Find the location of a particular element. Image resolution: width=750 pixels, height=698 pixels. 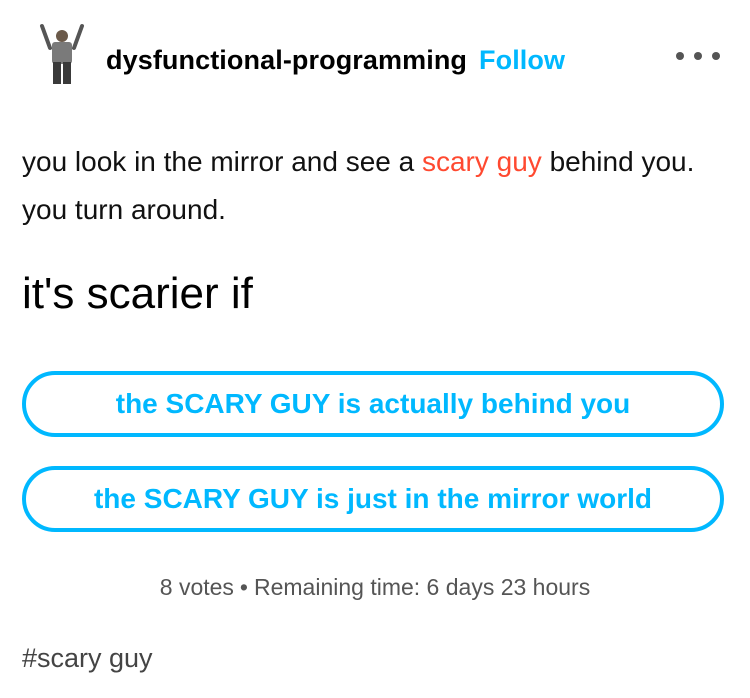

blog-name: dysfunctional-programming is located at coordinates (286, 60).